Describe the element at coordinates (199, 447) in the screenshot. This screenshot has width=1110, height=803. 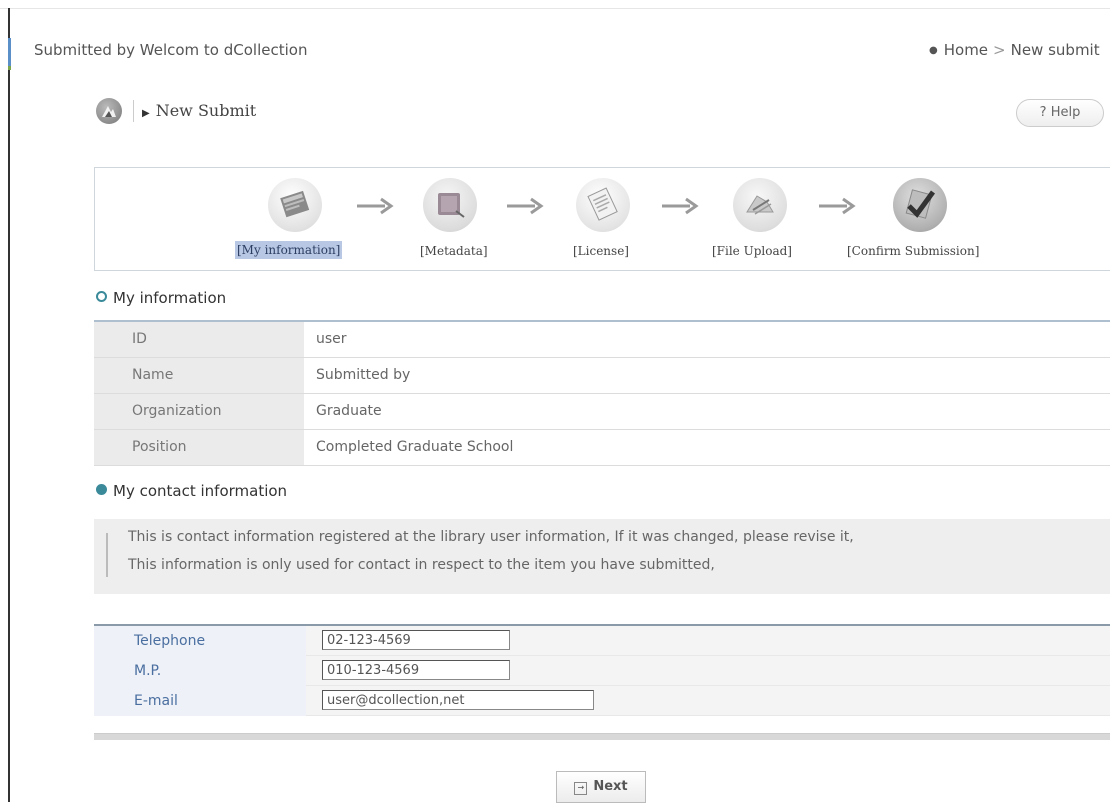
I see `row-label: Position` at that location.